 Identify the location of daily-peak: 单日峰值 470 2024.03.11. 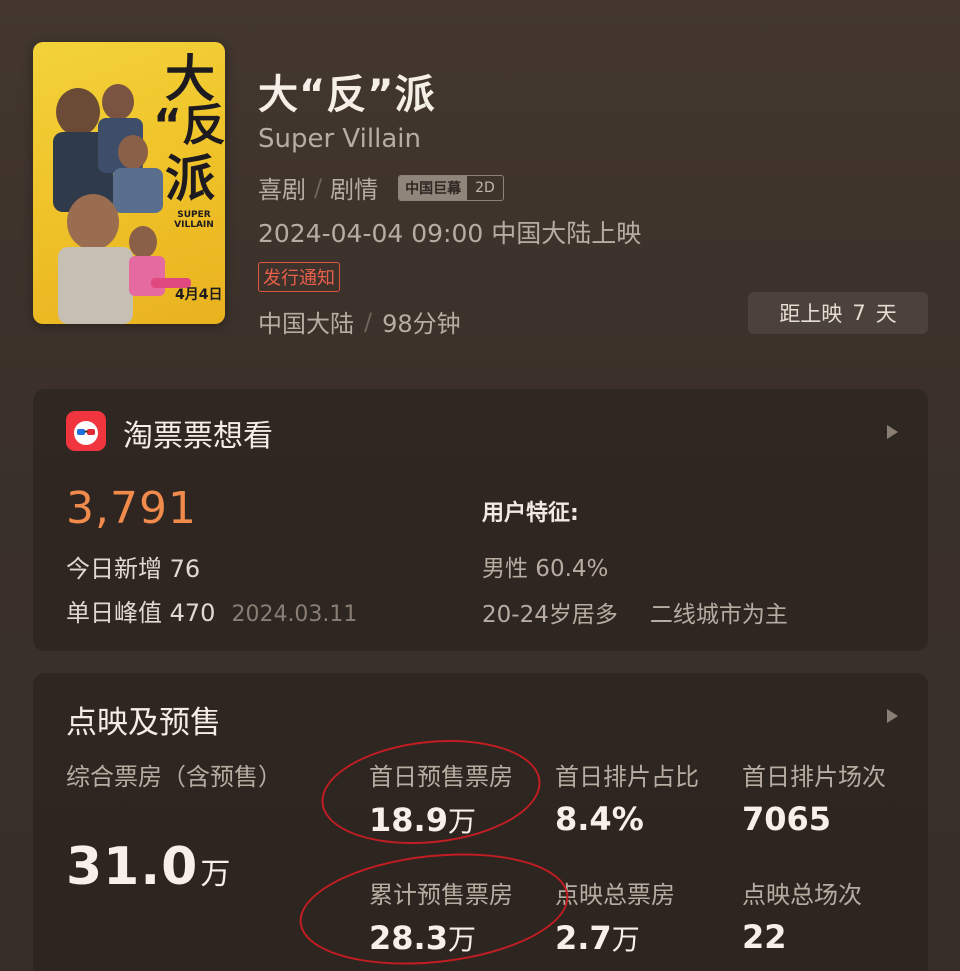
(211, 610).